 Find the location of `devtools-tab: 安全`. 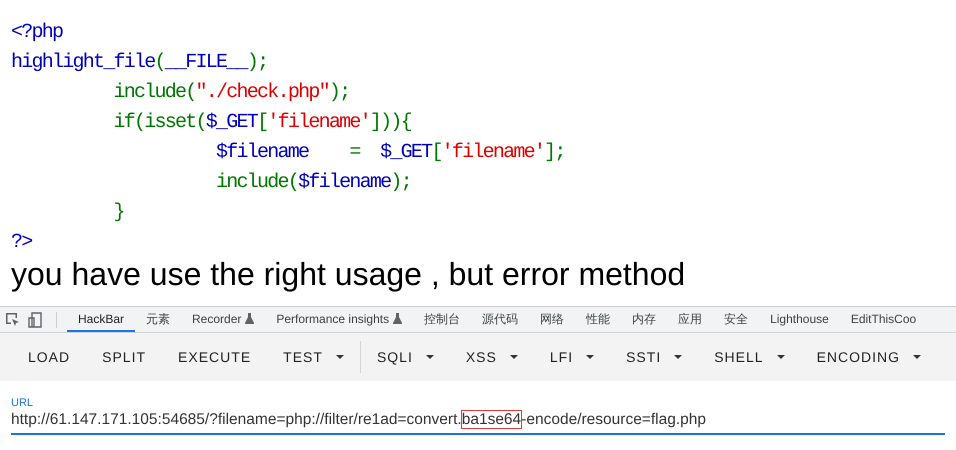

devtools-tab: 安全 is located at coordinates (736, 319).